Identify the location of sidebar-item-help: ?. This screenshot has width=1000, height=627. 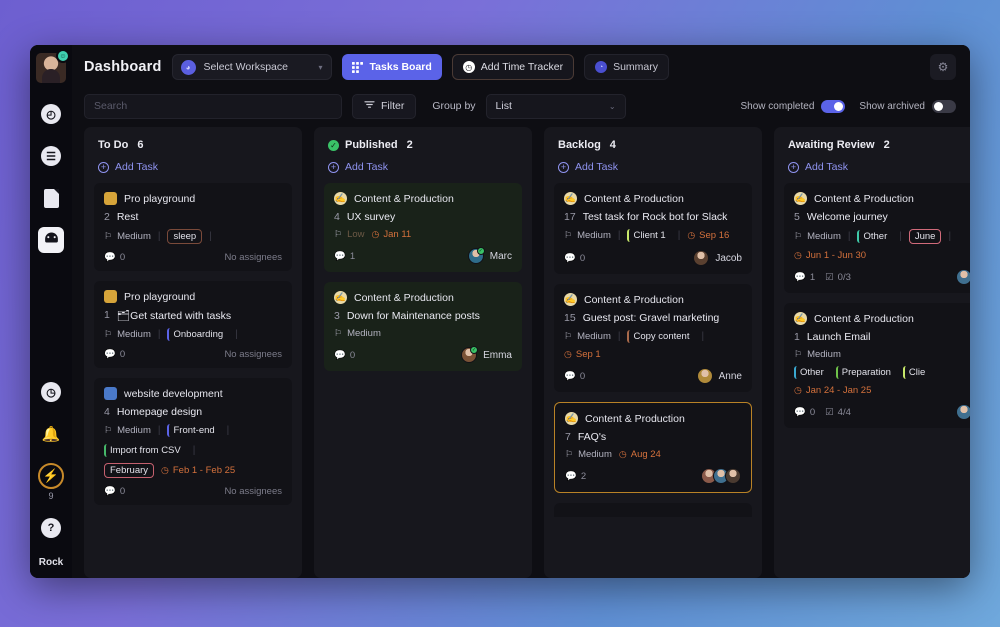
(51, 528).